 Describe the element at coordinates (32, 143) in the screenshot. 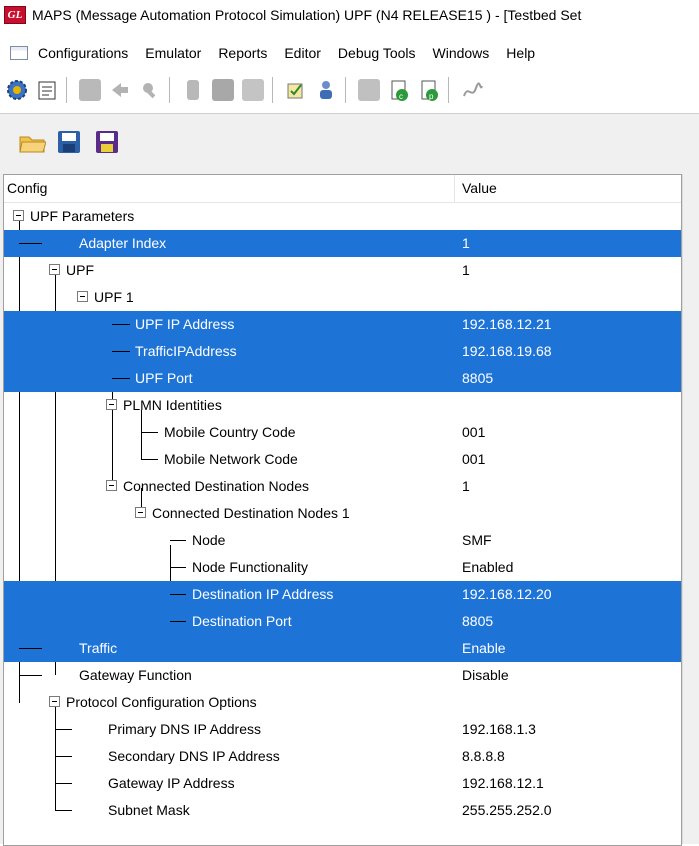

I see `open-folder-icon` at that location.